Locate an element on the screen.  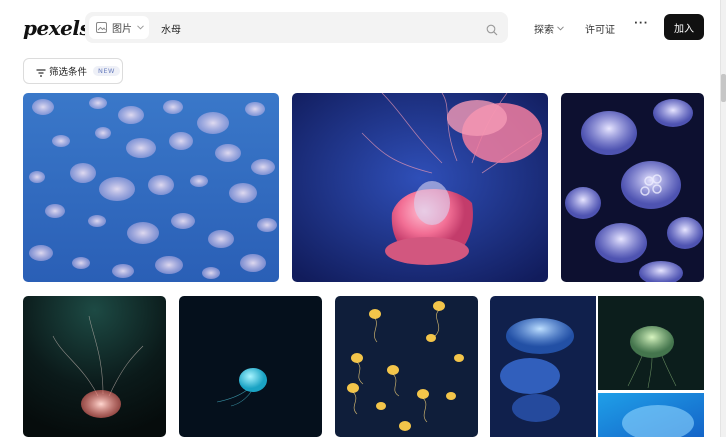
search-bar: 图片 水母 is located at coordinates (296, 27).